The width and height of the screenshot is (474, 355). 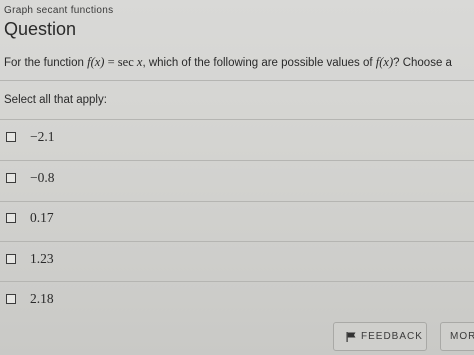 What do you see at coordinates (42, 258) in the screenshot?
I see `option-label: 1.23` at bounding box center [42, 258].